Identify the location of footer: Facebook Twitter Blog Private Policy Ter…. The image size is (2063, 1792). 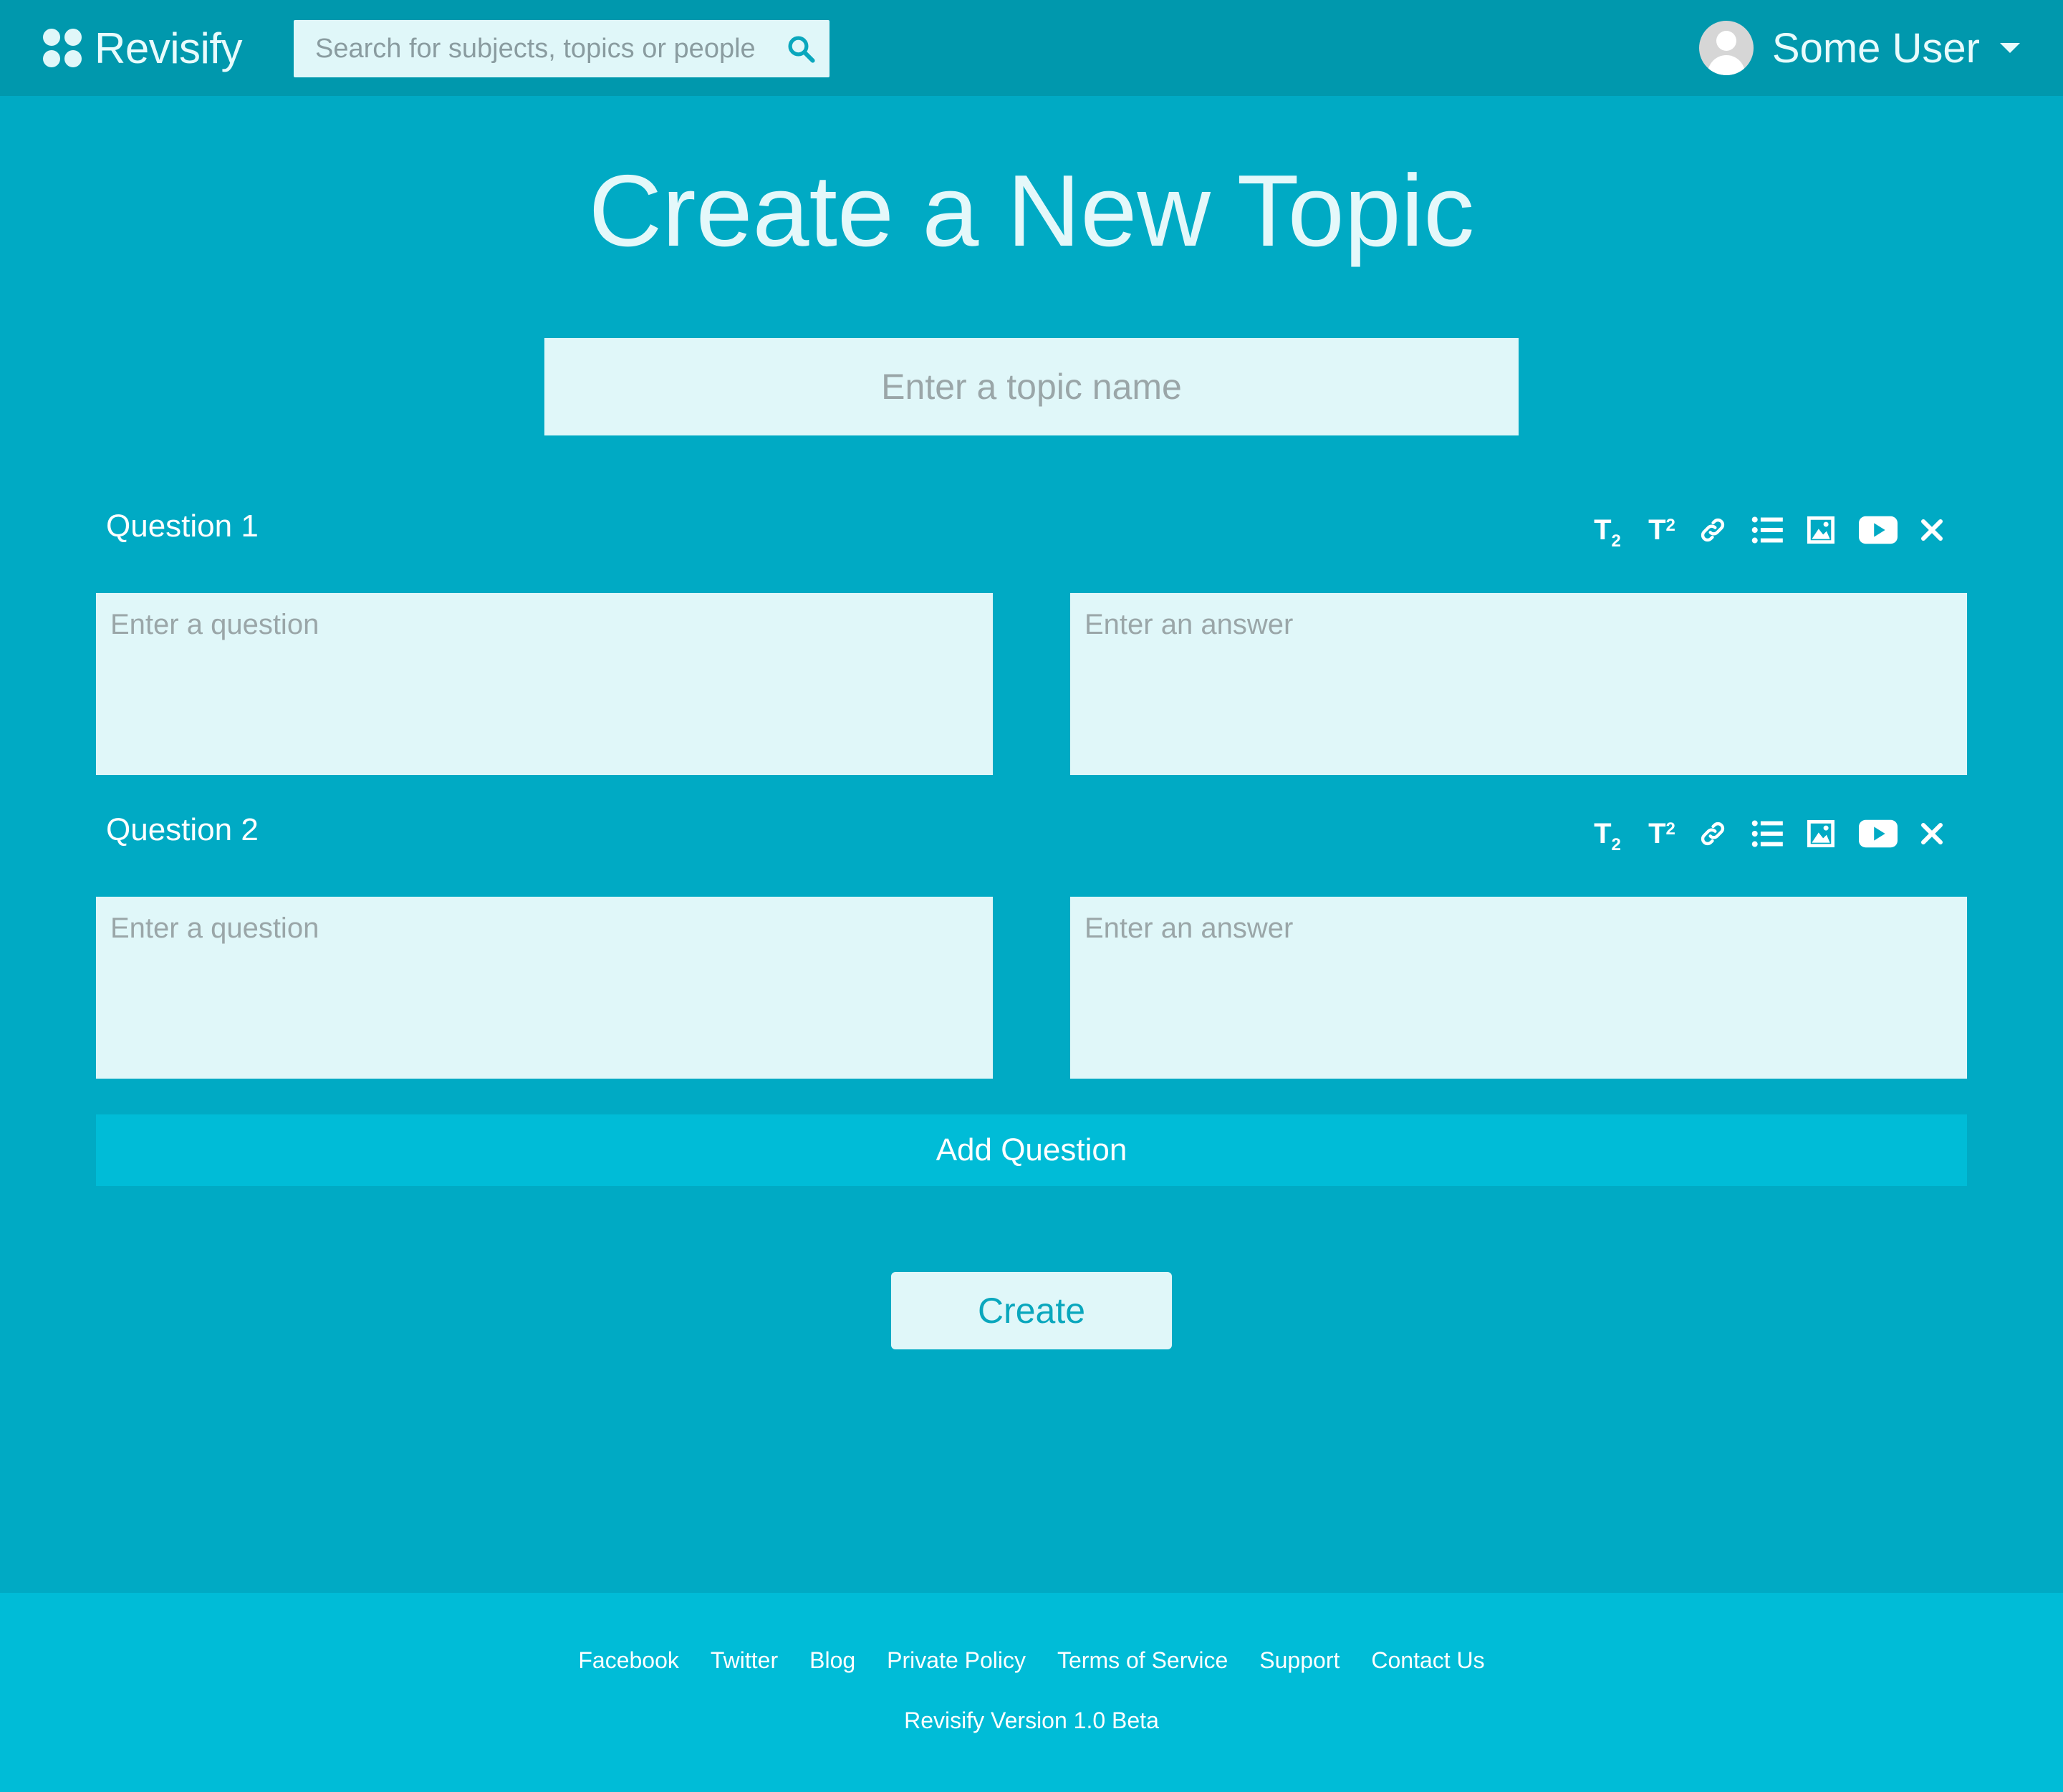
(1031, 1692).